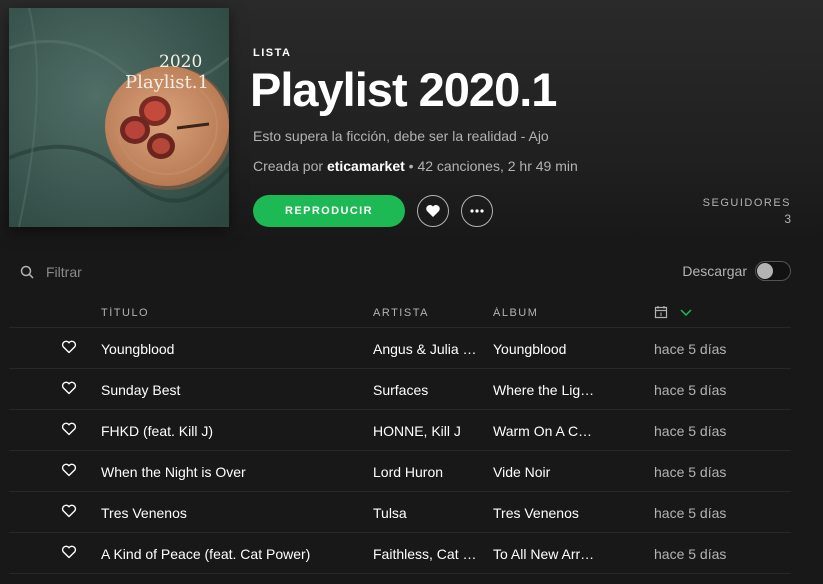 This screenshot has height=584, width=823. Describe the element at coordinates (366, 166) in the screenshot. I see `owner-link: eticamarket` at that location.